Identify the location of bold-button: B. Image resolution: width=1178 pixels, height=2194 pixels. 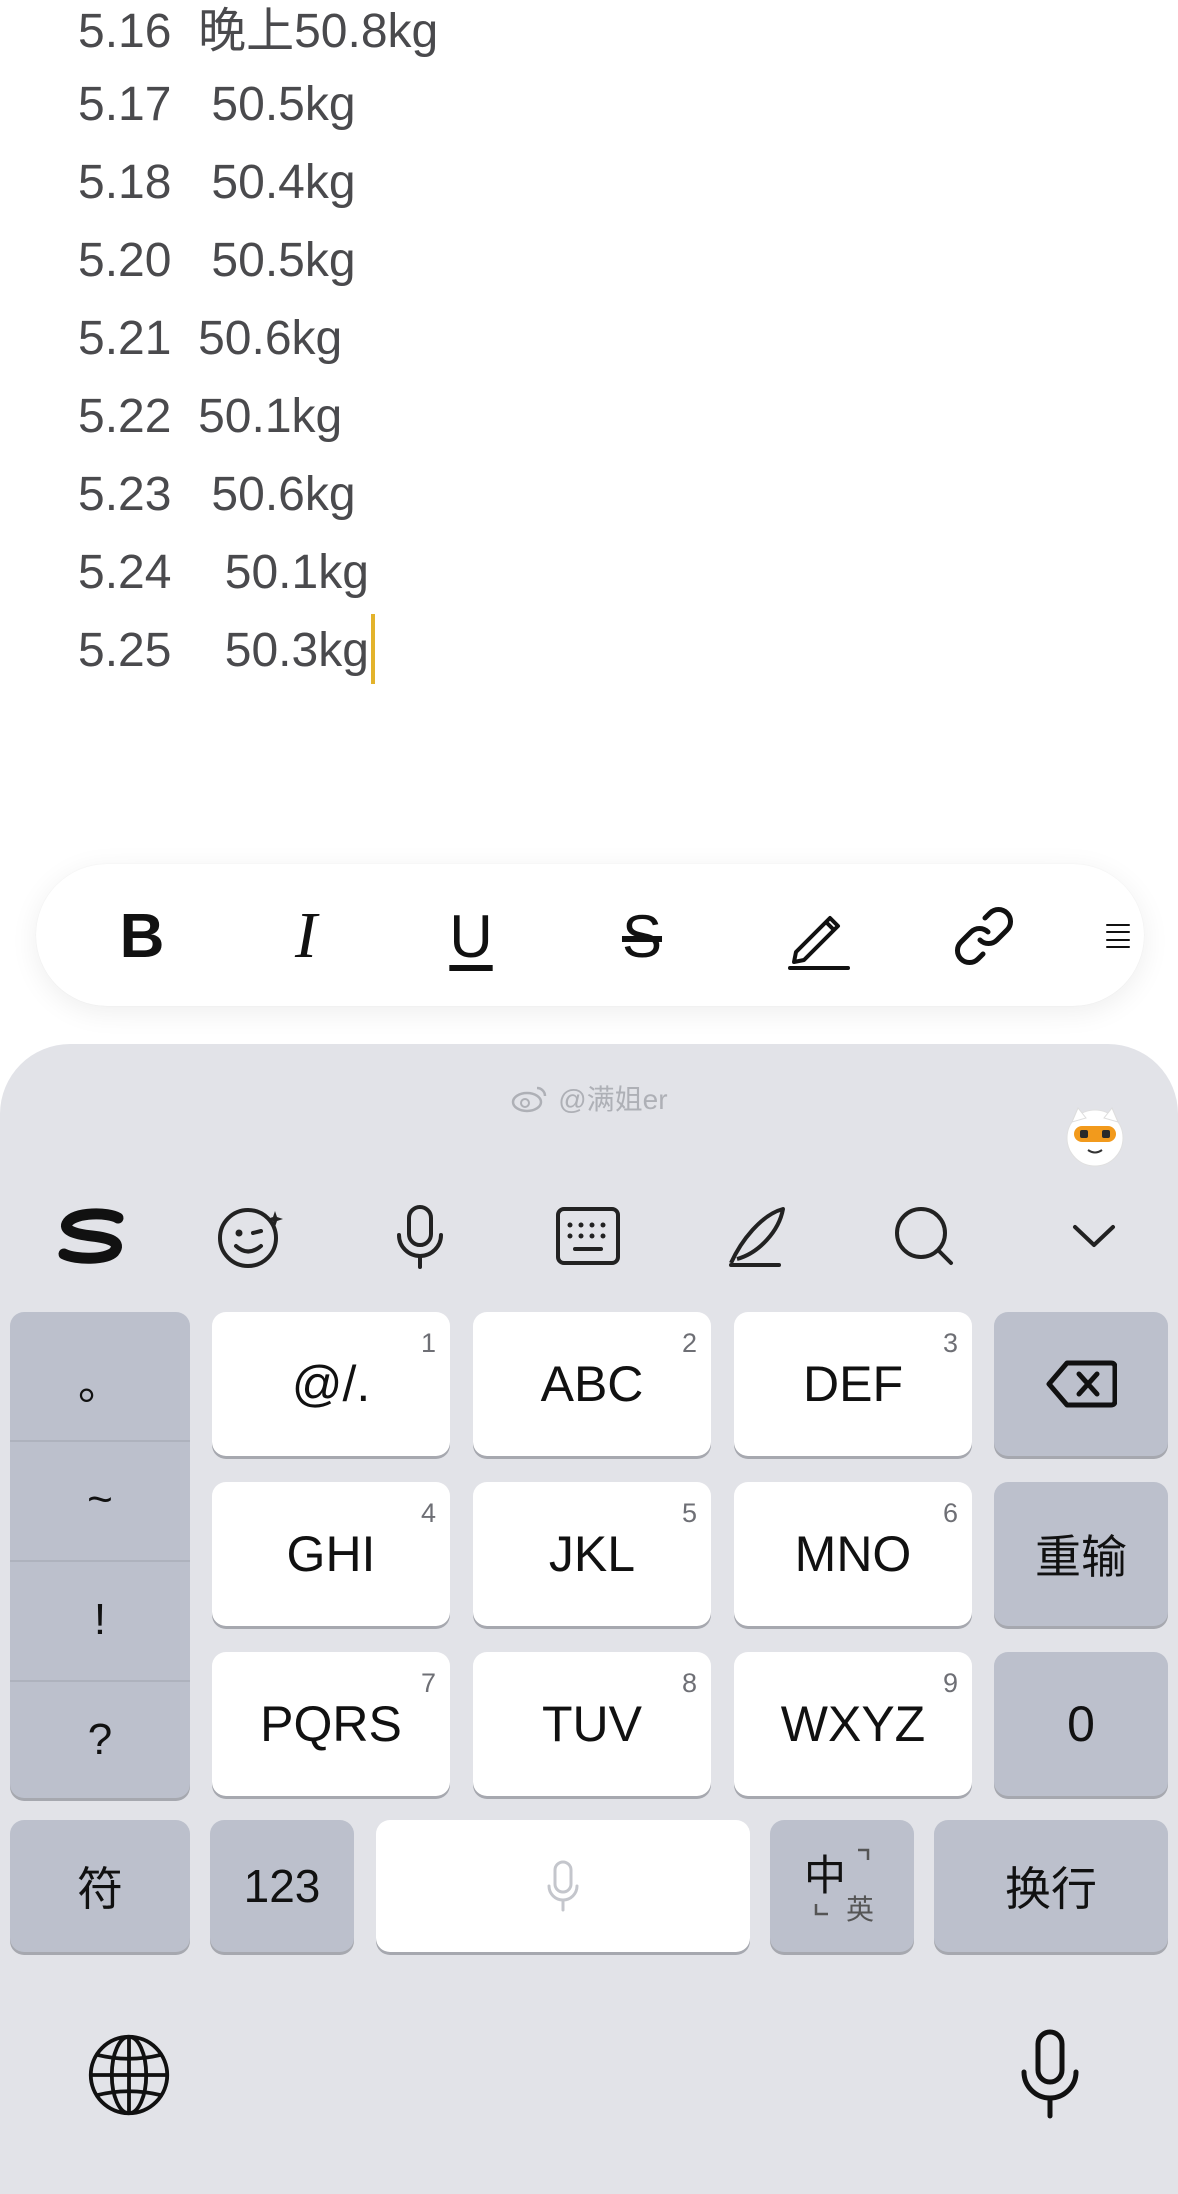
(142, 936).